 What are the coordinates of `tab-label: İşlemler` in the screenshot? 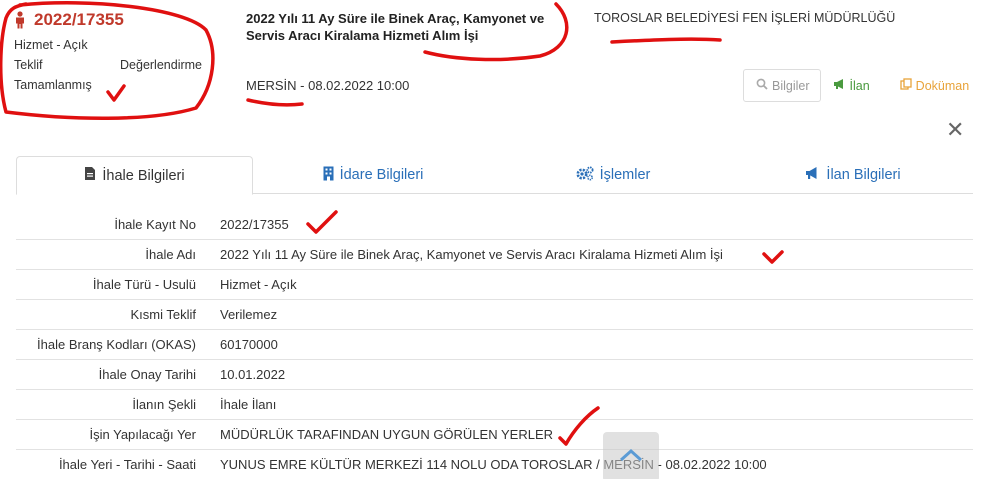 It's located at (625, 175).